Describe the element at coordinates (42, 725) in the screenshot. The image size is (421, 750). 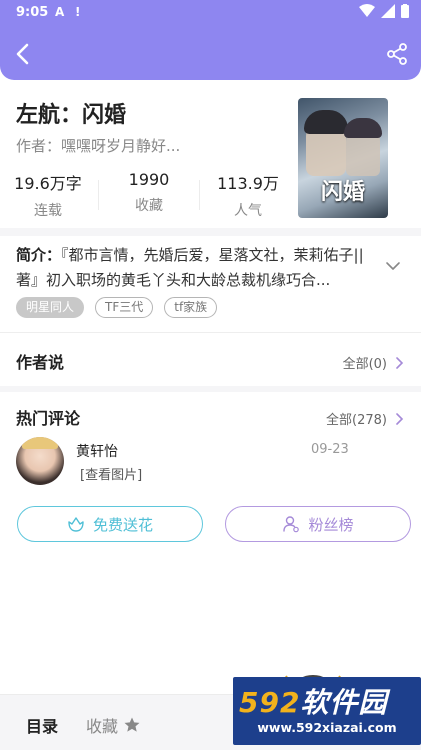
I see `table-of-contents-tab: 目录` at that location.